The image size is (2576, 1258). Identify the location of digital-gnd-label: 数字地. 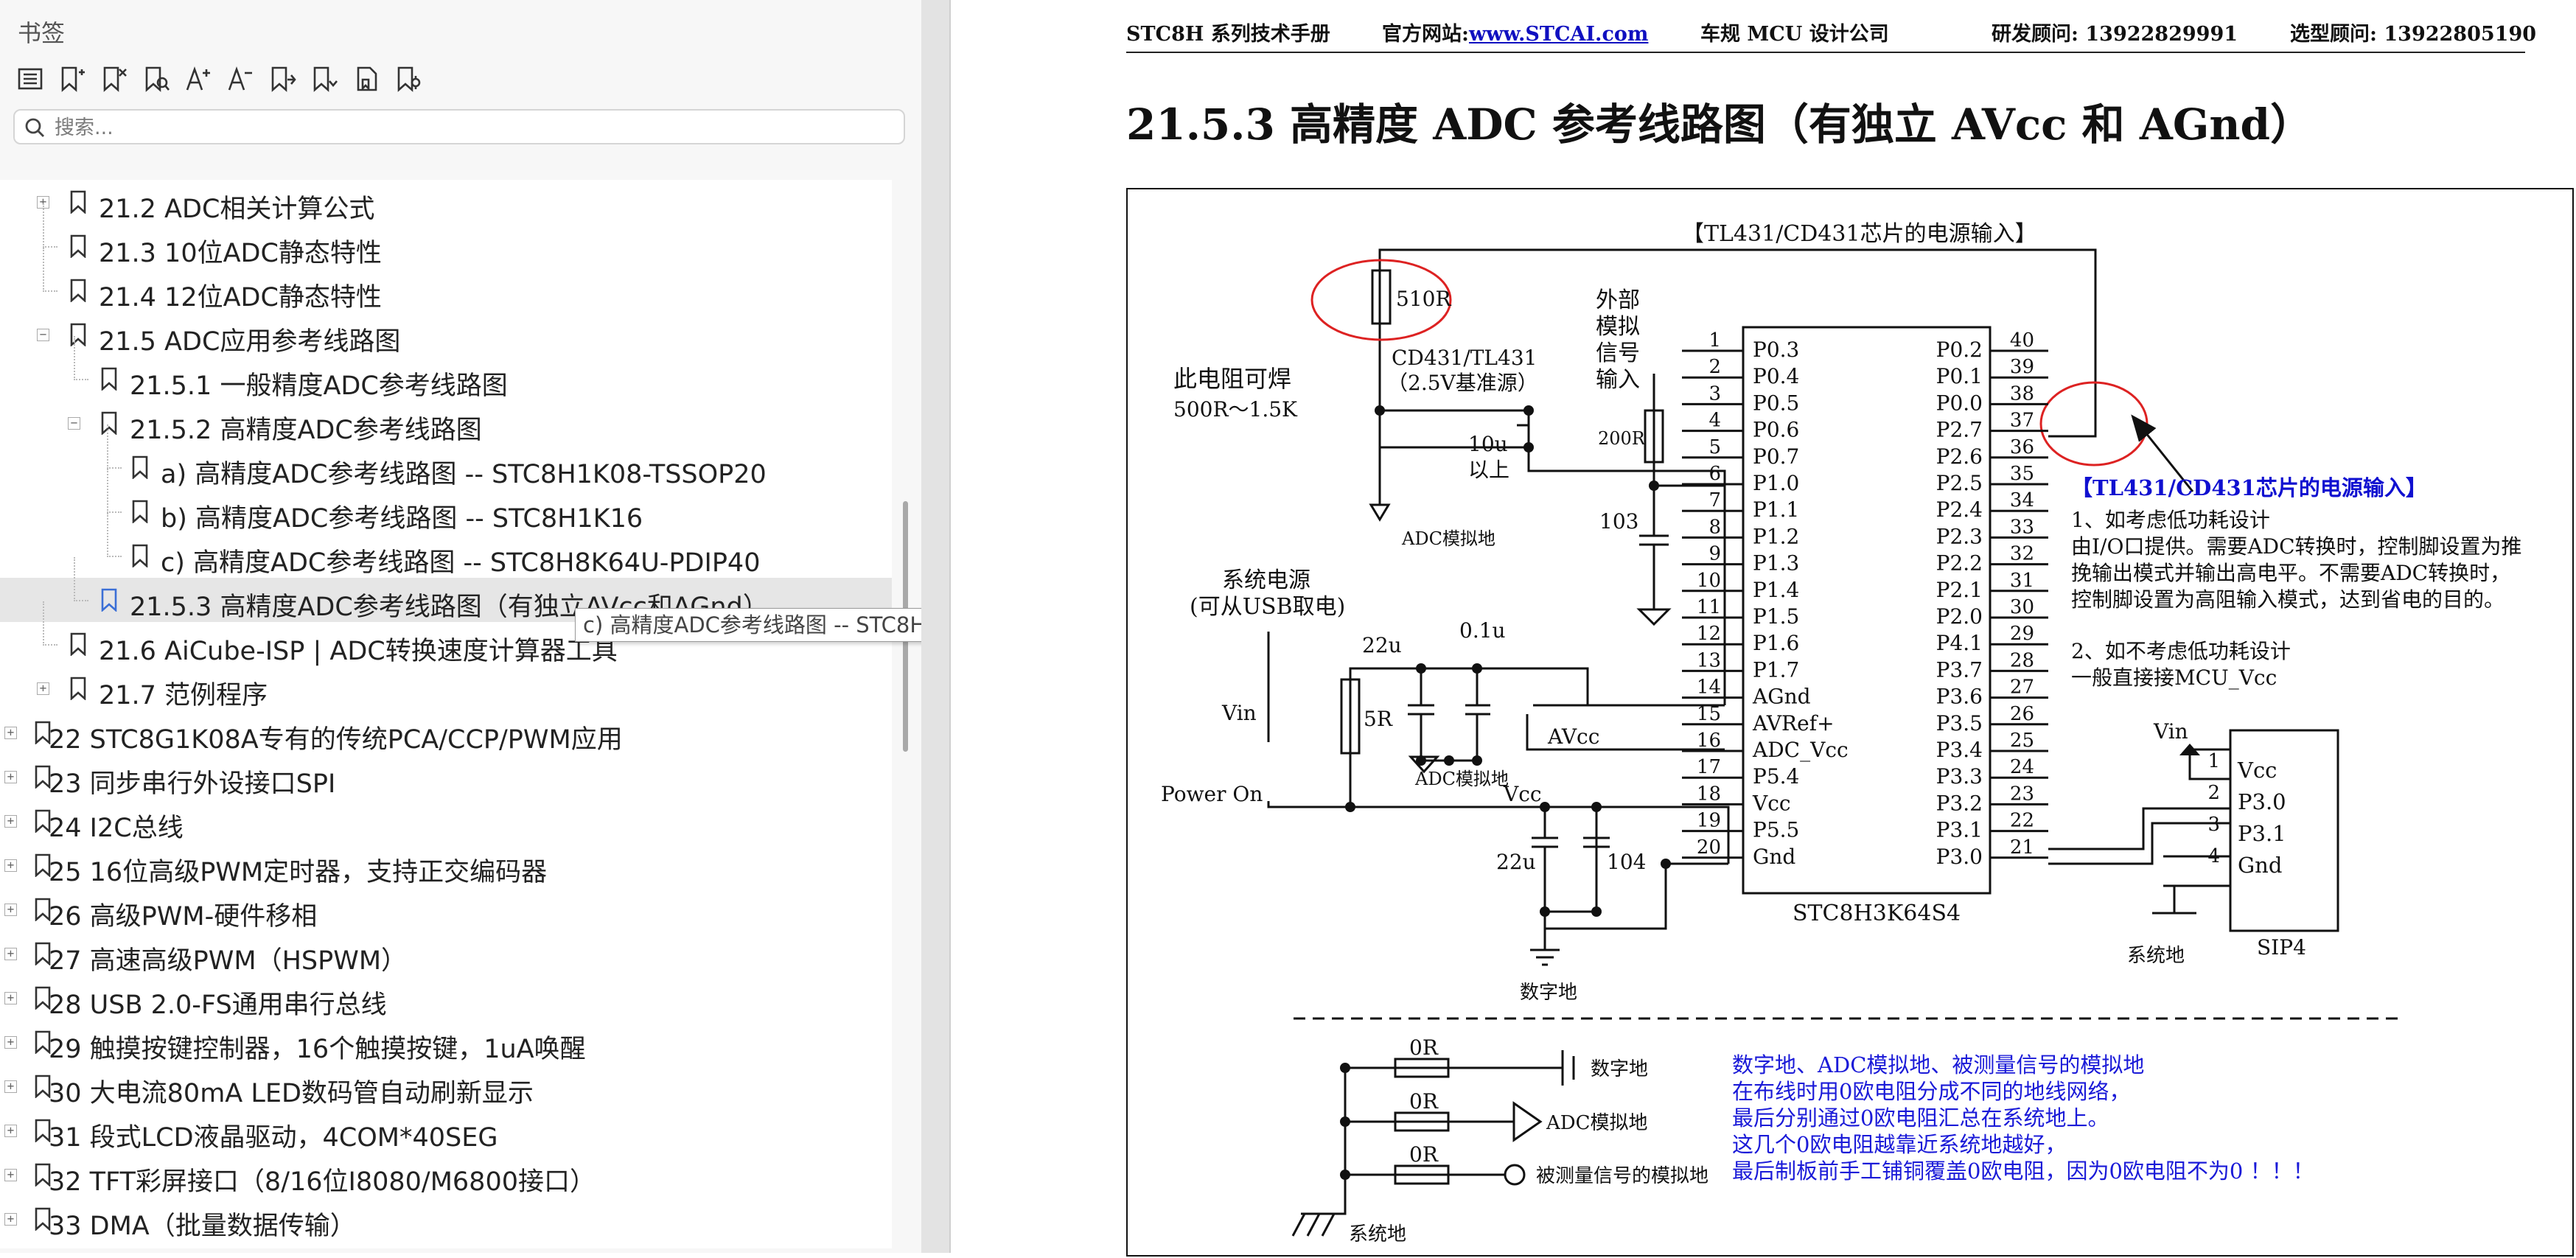
(1548, 993).